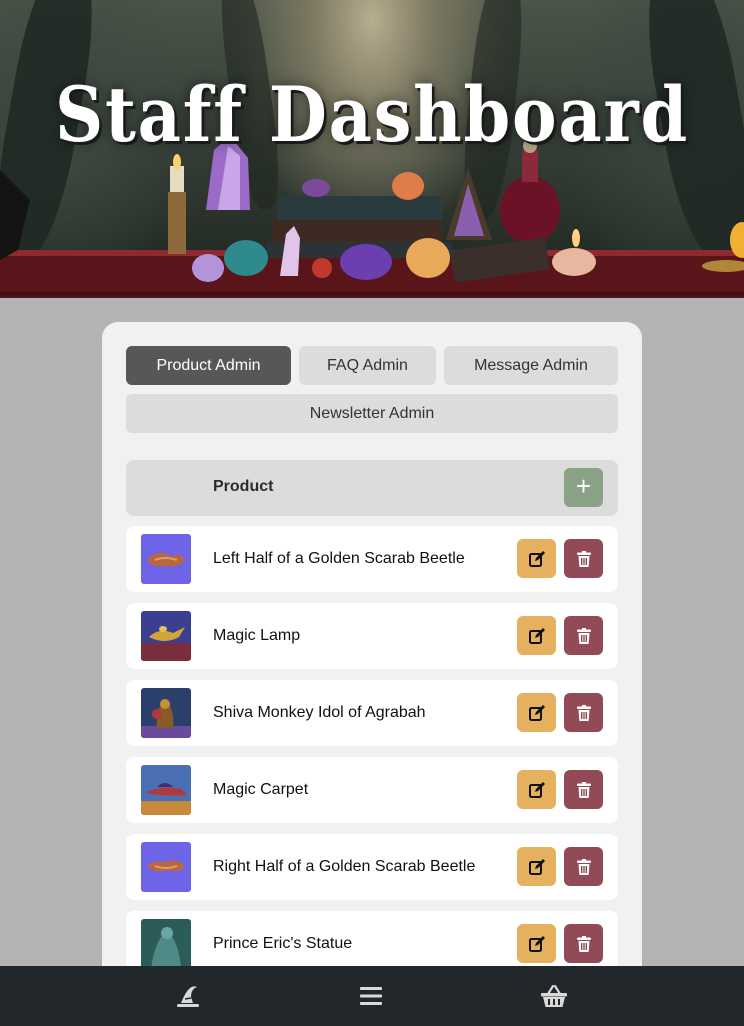 This screenshot has width=744, height=1026. Describe the element at coordinates (372, 790) in the screenshot. I see `product-row: Magic Carpet` at that location.